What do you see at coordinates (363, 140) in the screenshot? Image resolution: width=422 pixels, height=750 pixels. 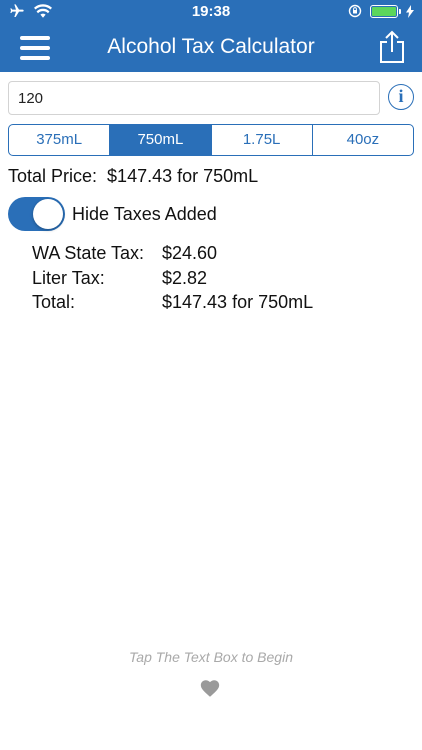 I see `size-option-40oz: 40oz` at bounding box center [363, 140].